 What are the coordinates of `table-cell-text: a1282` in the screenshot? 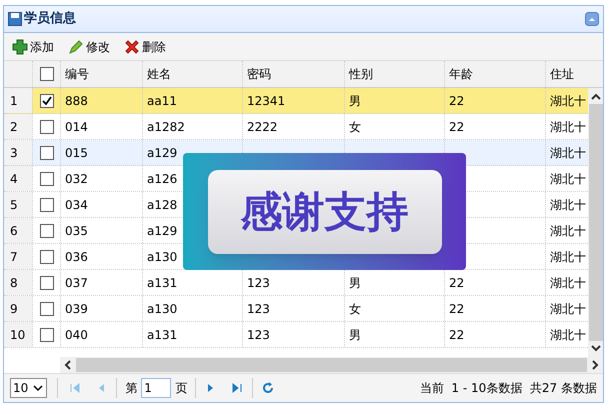 It's located at (166, 127).